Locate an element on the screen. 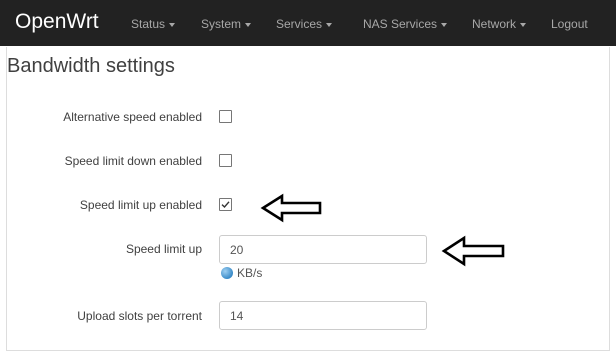  nav-item-label: System is located at coordinates (221, 24).